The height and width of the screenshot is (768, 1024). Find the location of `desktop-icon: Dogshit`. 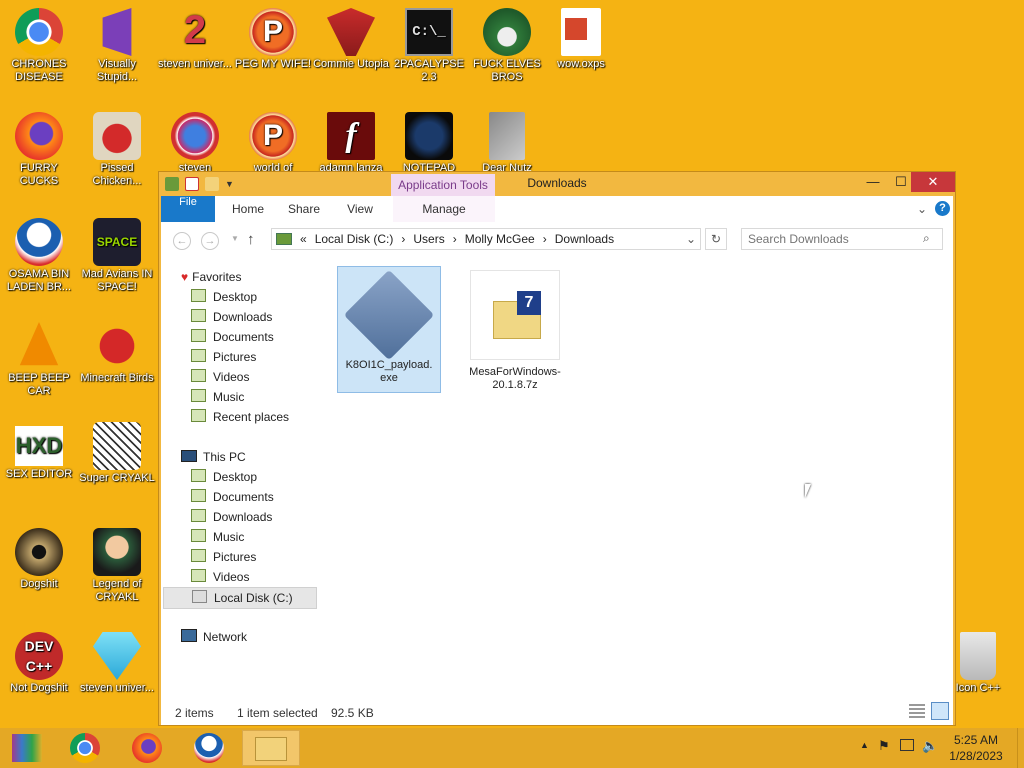

desktop-icon: Dogshit is located at coordinates (39, 559).